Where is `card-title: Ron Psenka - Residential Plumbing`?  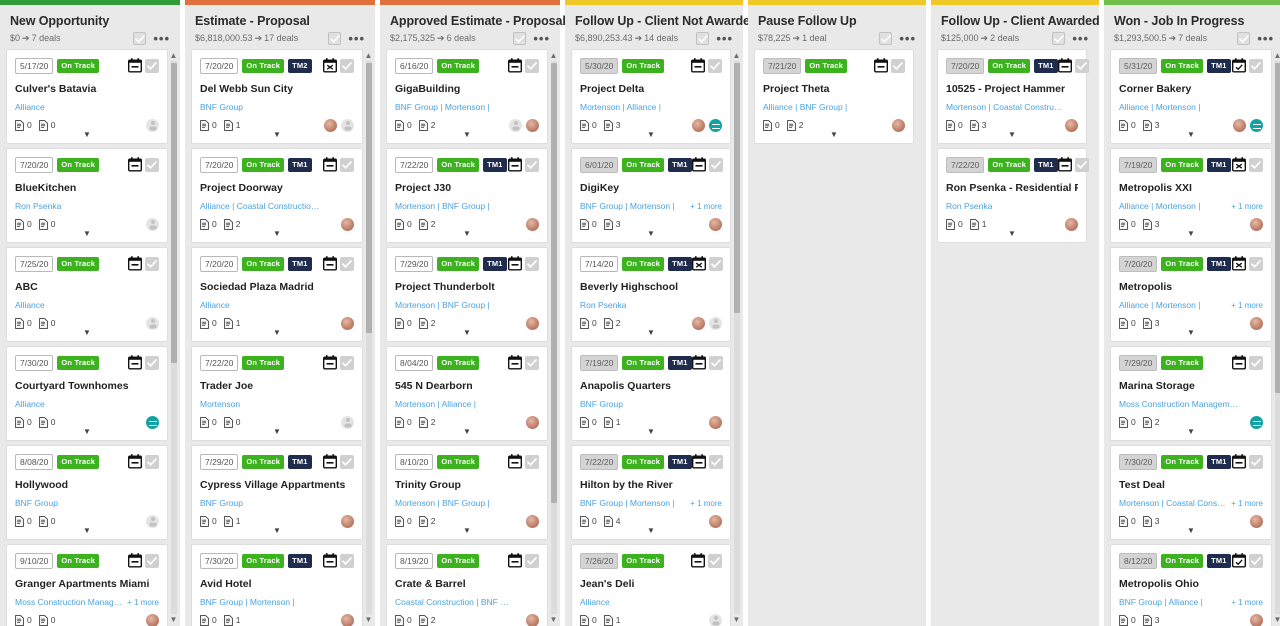
card-title: Ron Psenka - Residential Plumbing is located at coordinates (1012, 188).